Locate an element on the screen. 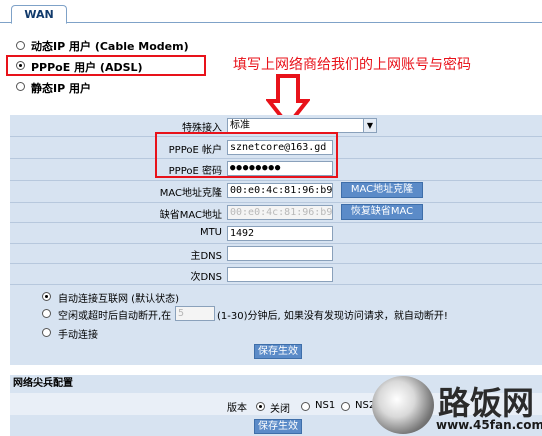  chevron-down-icon: ▼ is located at coordinates (369, 125).